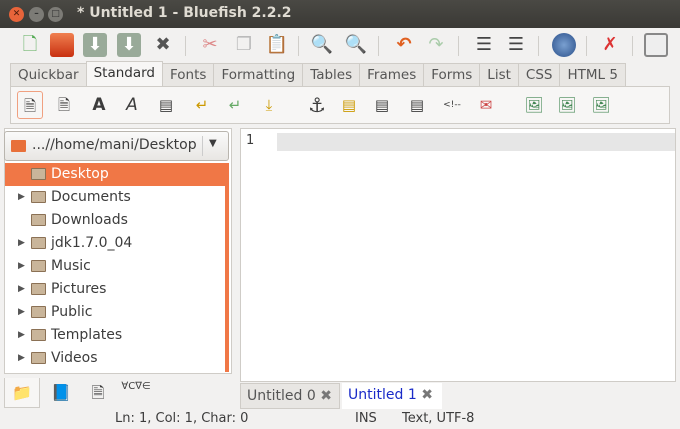  What do you see at coordinates (382, 105) in the screenshot?
I see `center-icon: ▤` at bounding box center [382, 105].